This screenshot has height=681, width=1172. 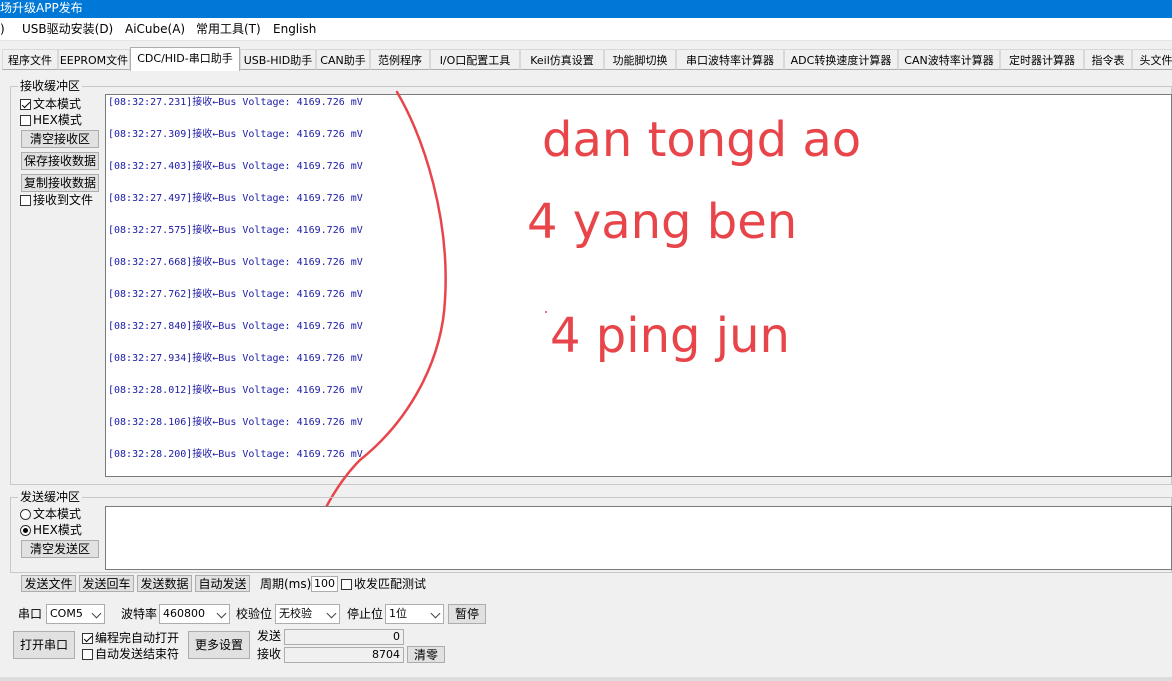 I want to click on port-select-value: COM5, so click(x=66, y=613).